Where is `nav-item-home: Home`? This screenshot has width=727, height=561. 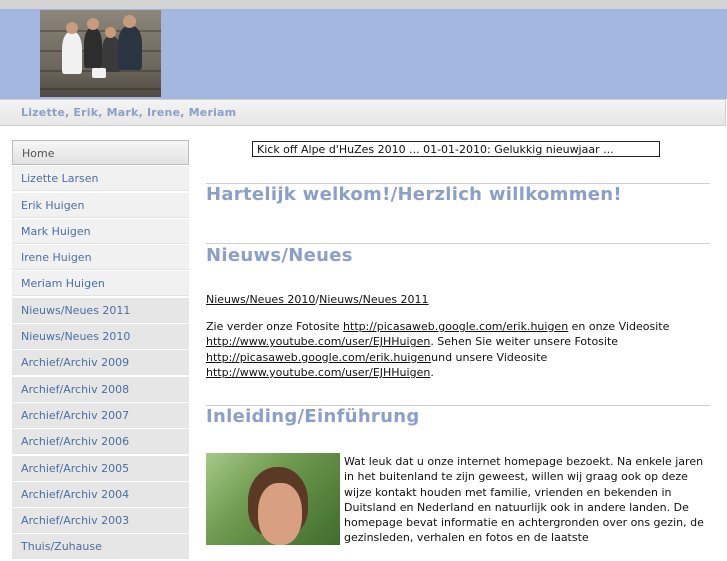 nav-item-home: Home is located at coordinates (100, 152).